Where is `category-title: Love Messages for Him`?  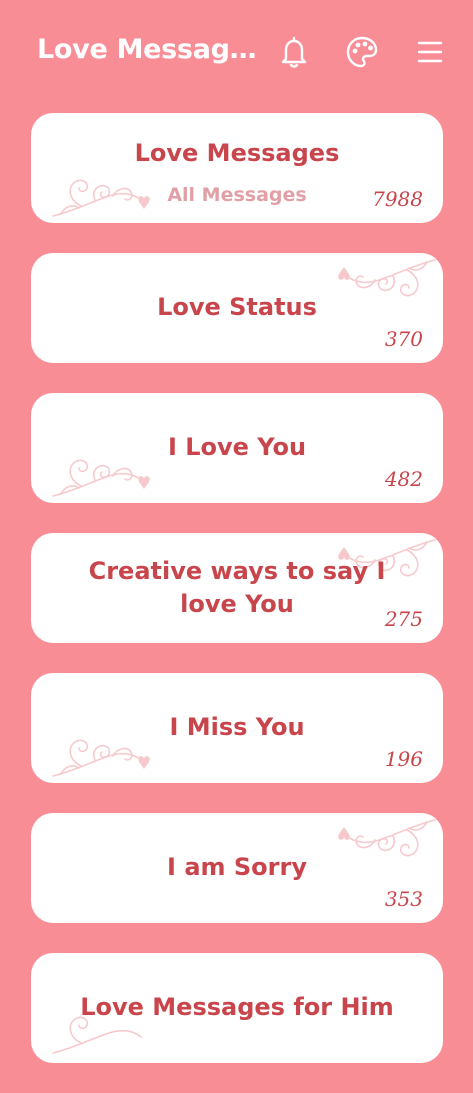 category-title: Love Messages for Him is located at coordinates (237, 1007).